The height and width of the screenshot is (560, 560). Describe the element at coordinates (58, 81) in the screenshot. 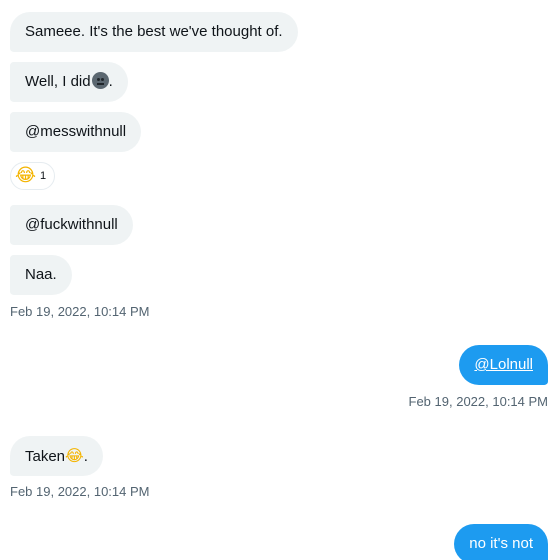

I see `message-text: Well, I did` at that location.